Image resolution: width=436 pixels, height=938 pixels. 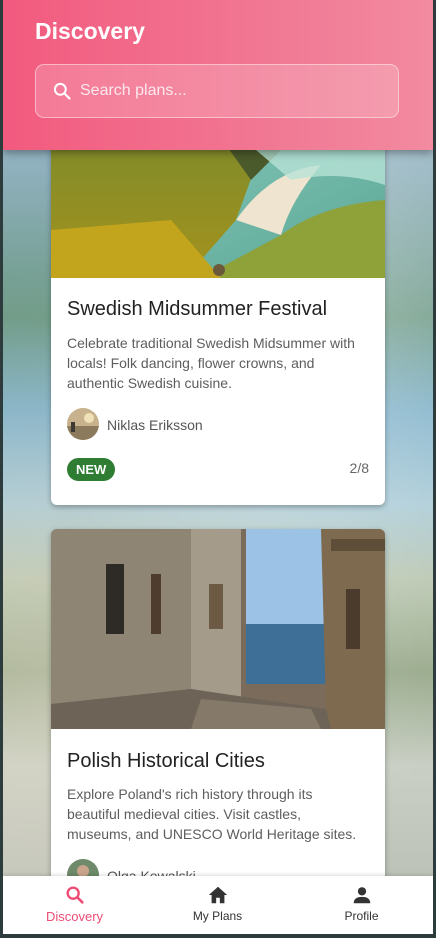 I want to click on search-bar, so click(x=217, y=91).